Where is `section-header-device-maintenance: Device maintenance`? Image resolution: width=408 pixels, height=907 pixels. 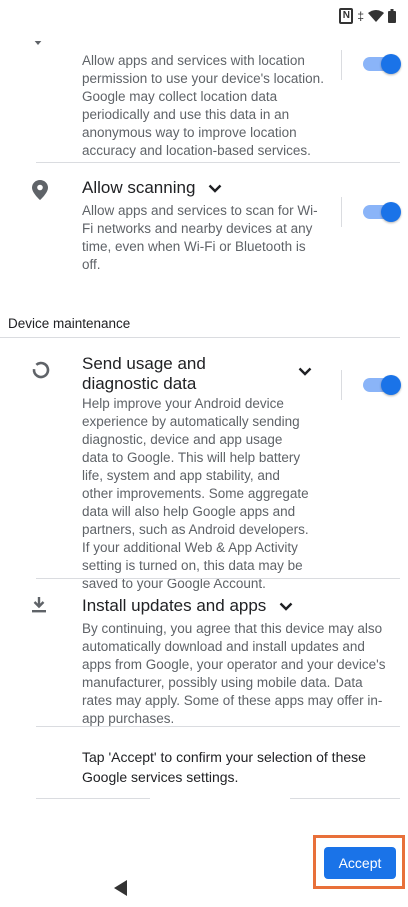
section-header-device-maintenance: Device maintenance is located at coordinates (69, 323).